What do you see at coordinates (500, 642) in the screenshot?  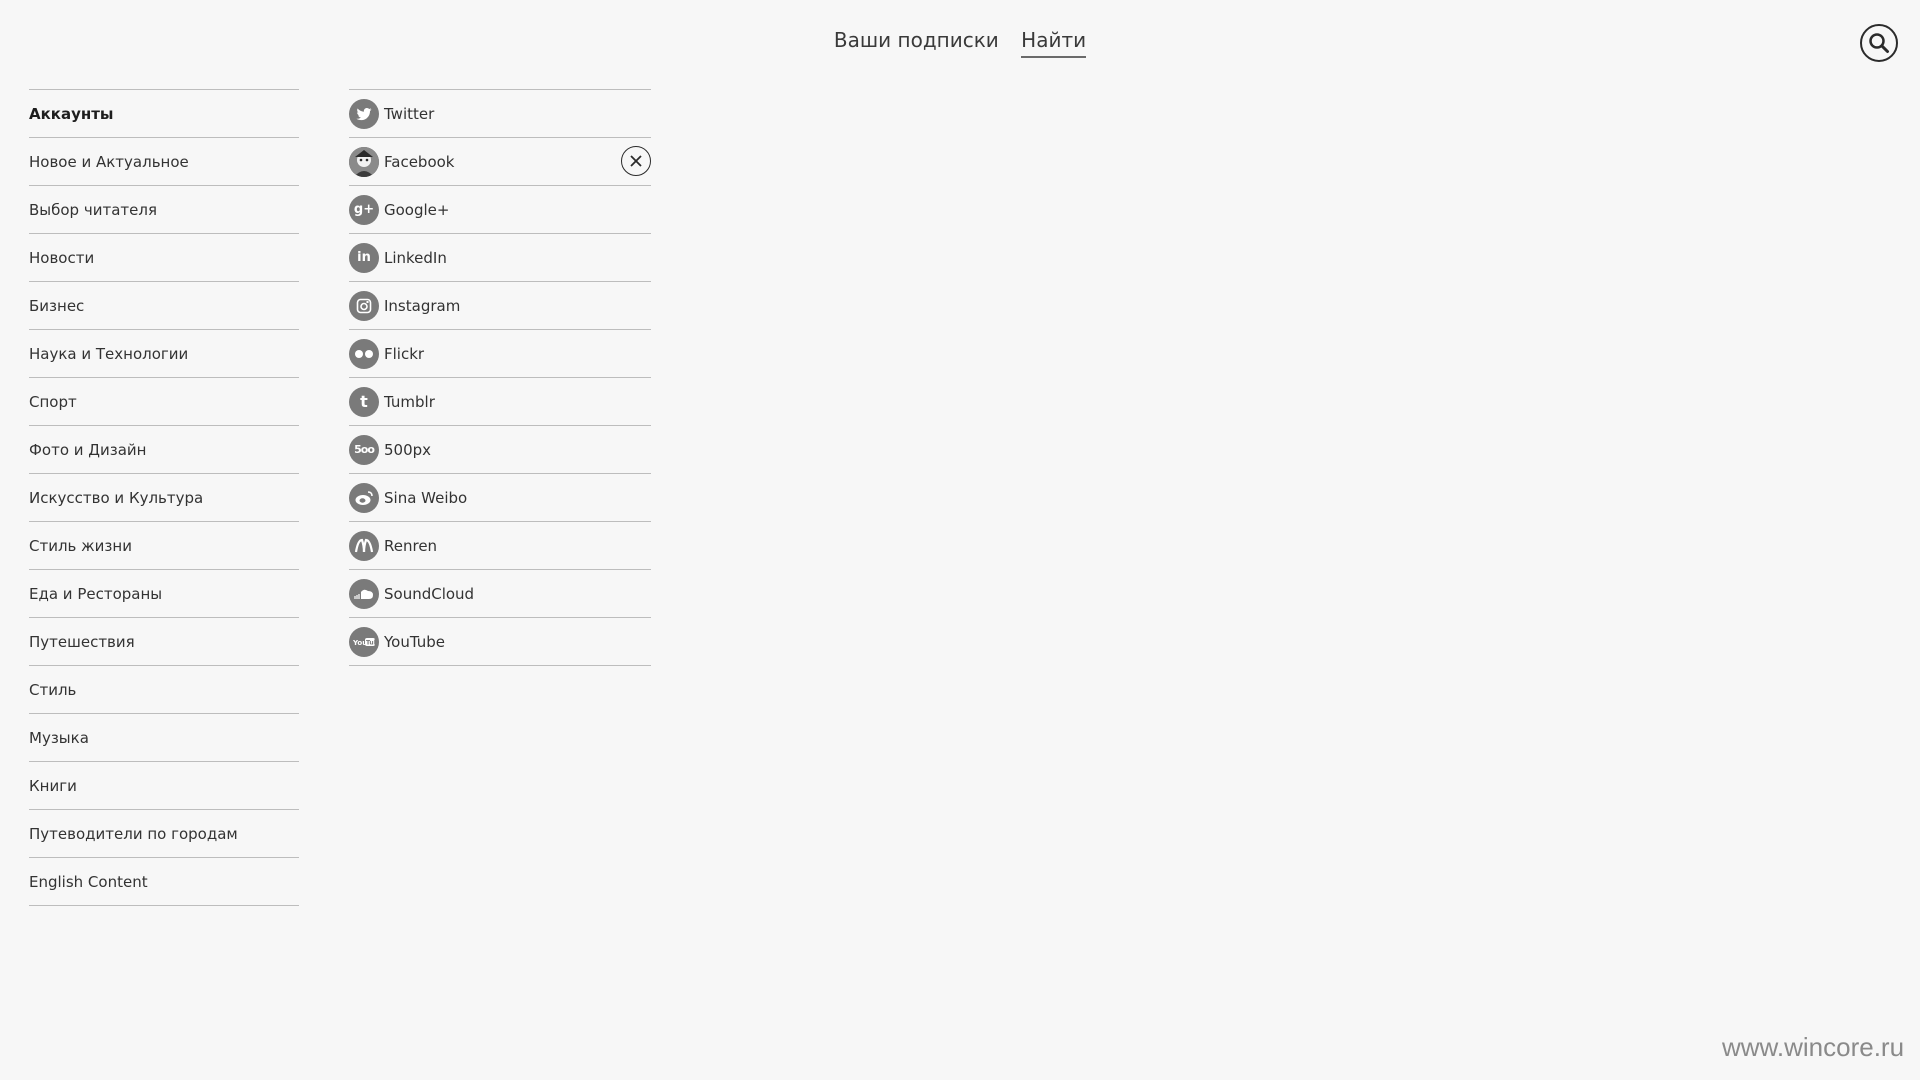 I see `account-item-youtube: You Tube YouTube` at bounding box center [500, 642].